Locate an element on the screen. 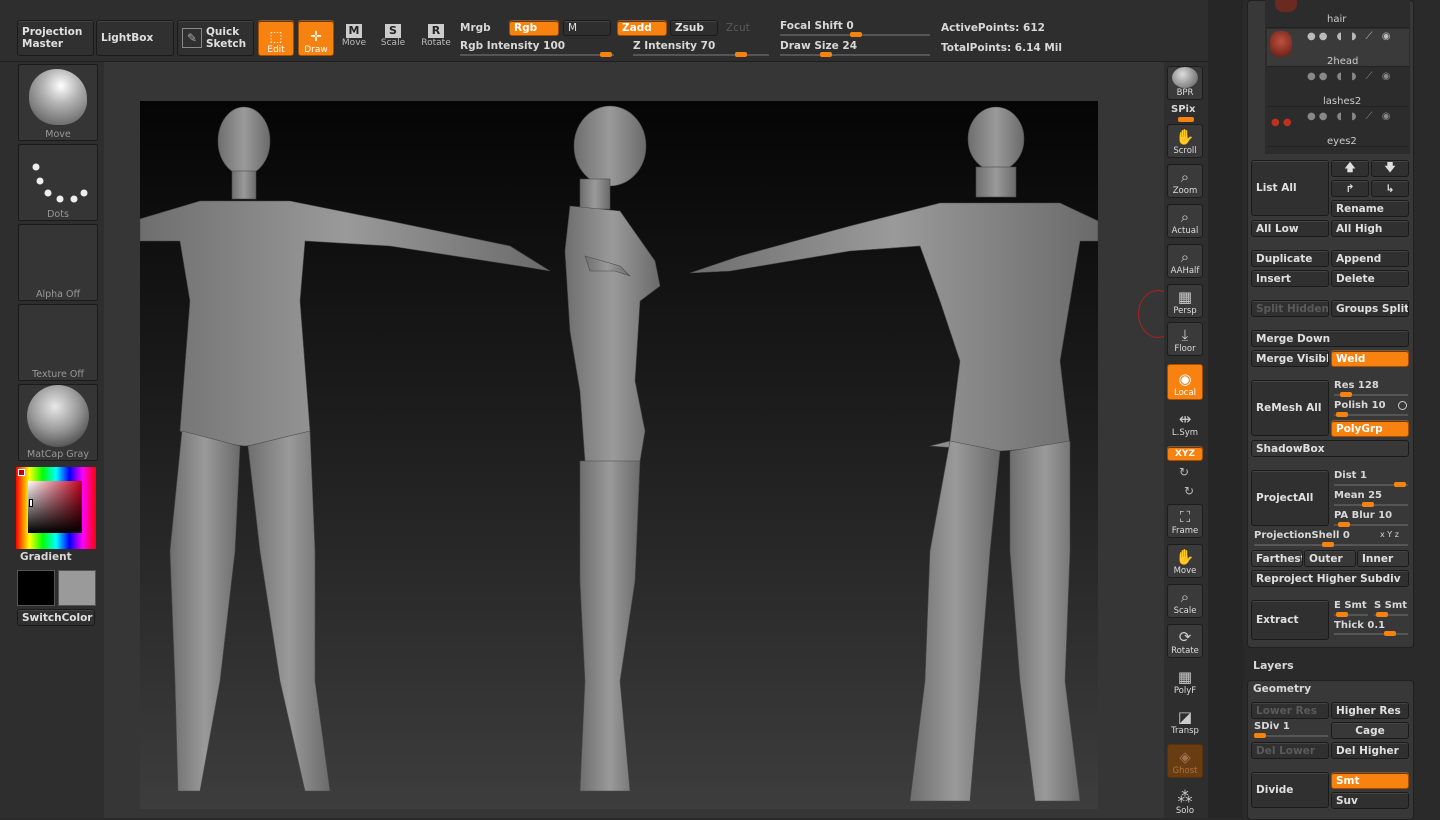  lsym-button: ⇹ L.Sym is located at coordinates (1185, 423).